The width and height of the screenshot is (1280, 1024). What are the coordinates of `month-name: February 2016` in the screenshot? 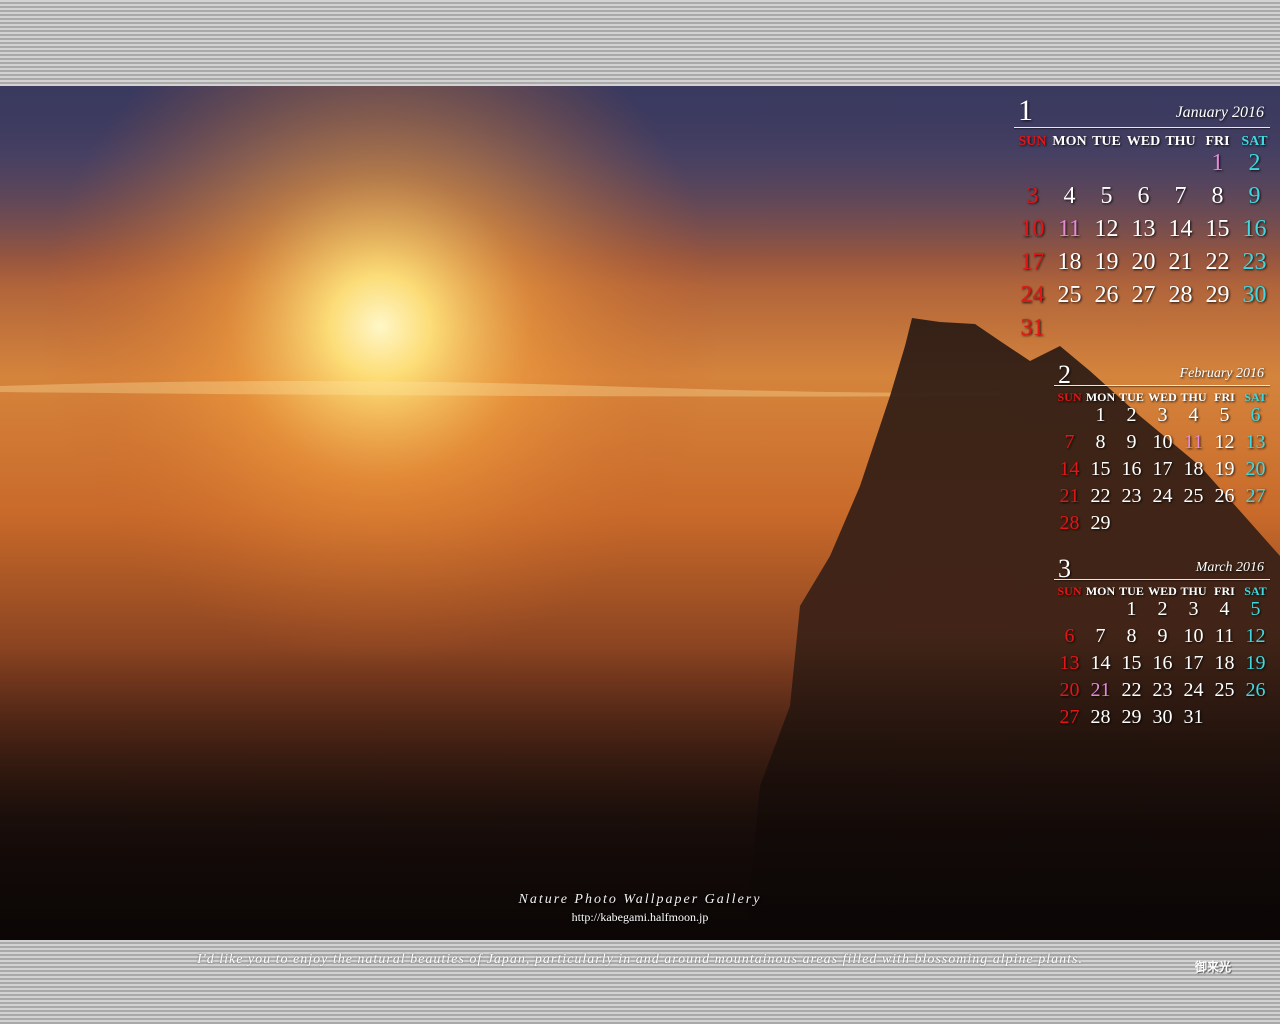 It's located at (1221, 373).